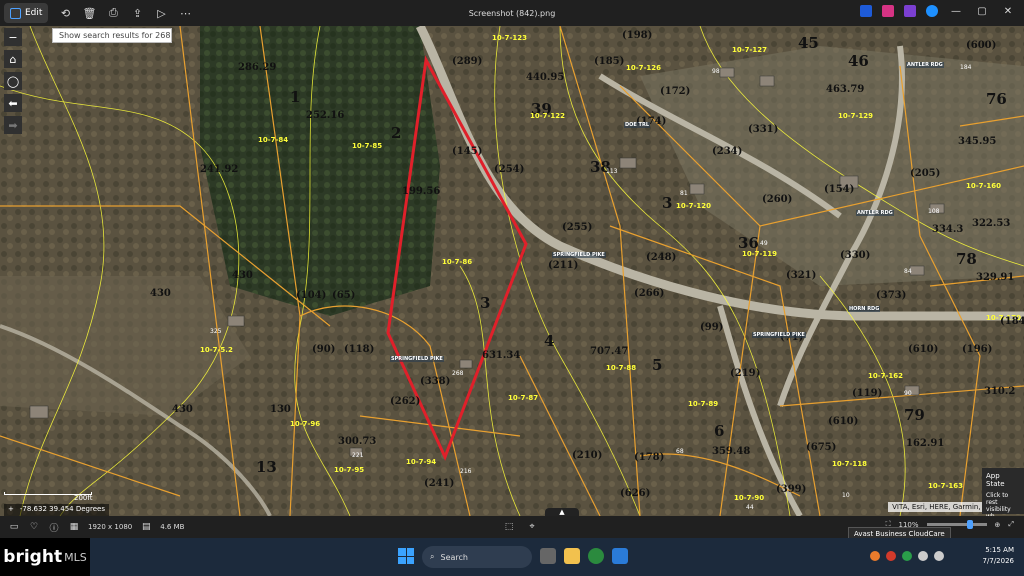  I want to click on dimension-label: (399), so click(791, 489).